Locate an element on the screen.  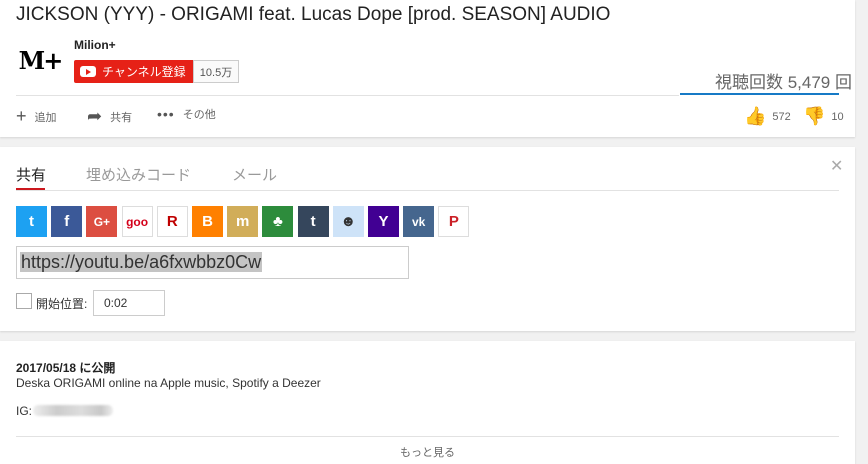
dislike-button: 👎 10 is located at coordinates (823, 116).